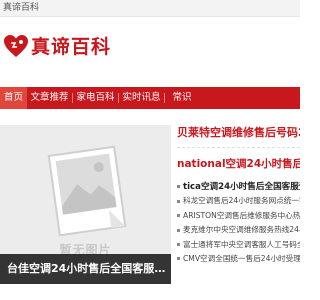  I want to click on heart-logo-icon, so click(16, 46).